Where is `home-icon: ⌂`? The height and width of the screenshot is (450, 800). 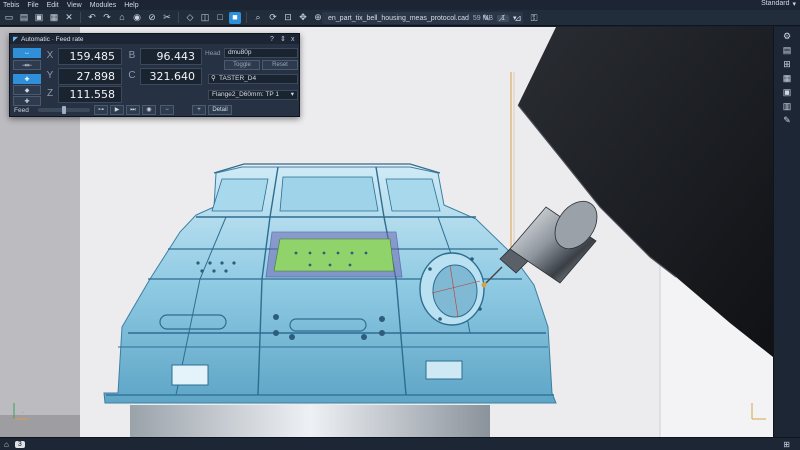
home-icon: ⌂ is located at coordinates (122, 18).